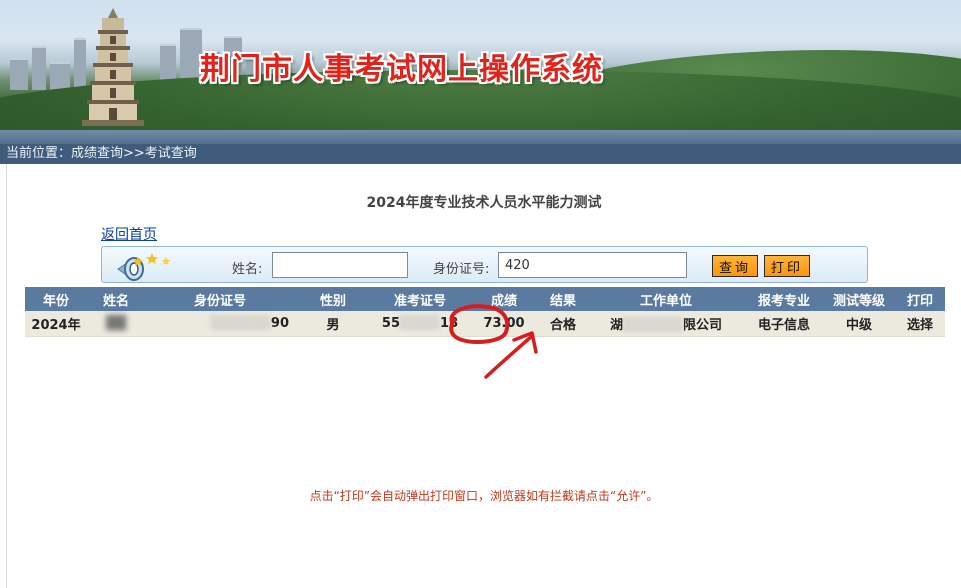 Image resolution: width=961 pixels, height=588 pixels. What do you see at coordinates (333, 324) in the screenshot?
I see `cell-gender: 男` at bounding box center [333, 324].